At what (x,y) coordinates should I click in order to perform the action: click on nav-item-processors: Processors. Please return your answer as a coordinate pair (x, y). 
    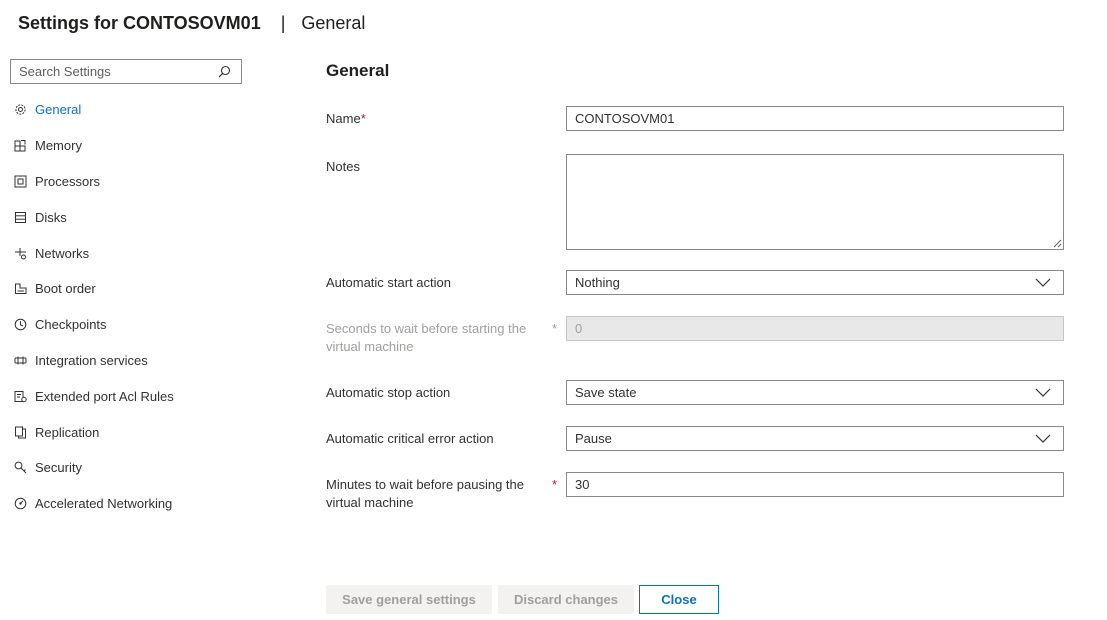
    Looking at the image, I should click on (133, 182).